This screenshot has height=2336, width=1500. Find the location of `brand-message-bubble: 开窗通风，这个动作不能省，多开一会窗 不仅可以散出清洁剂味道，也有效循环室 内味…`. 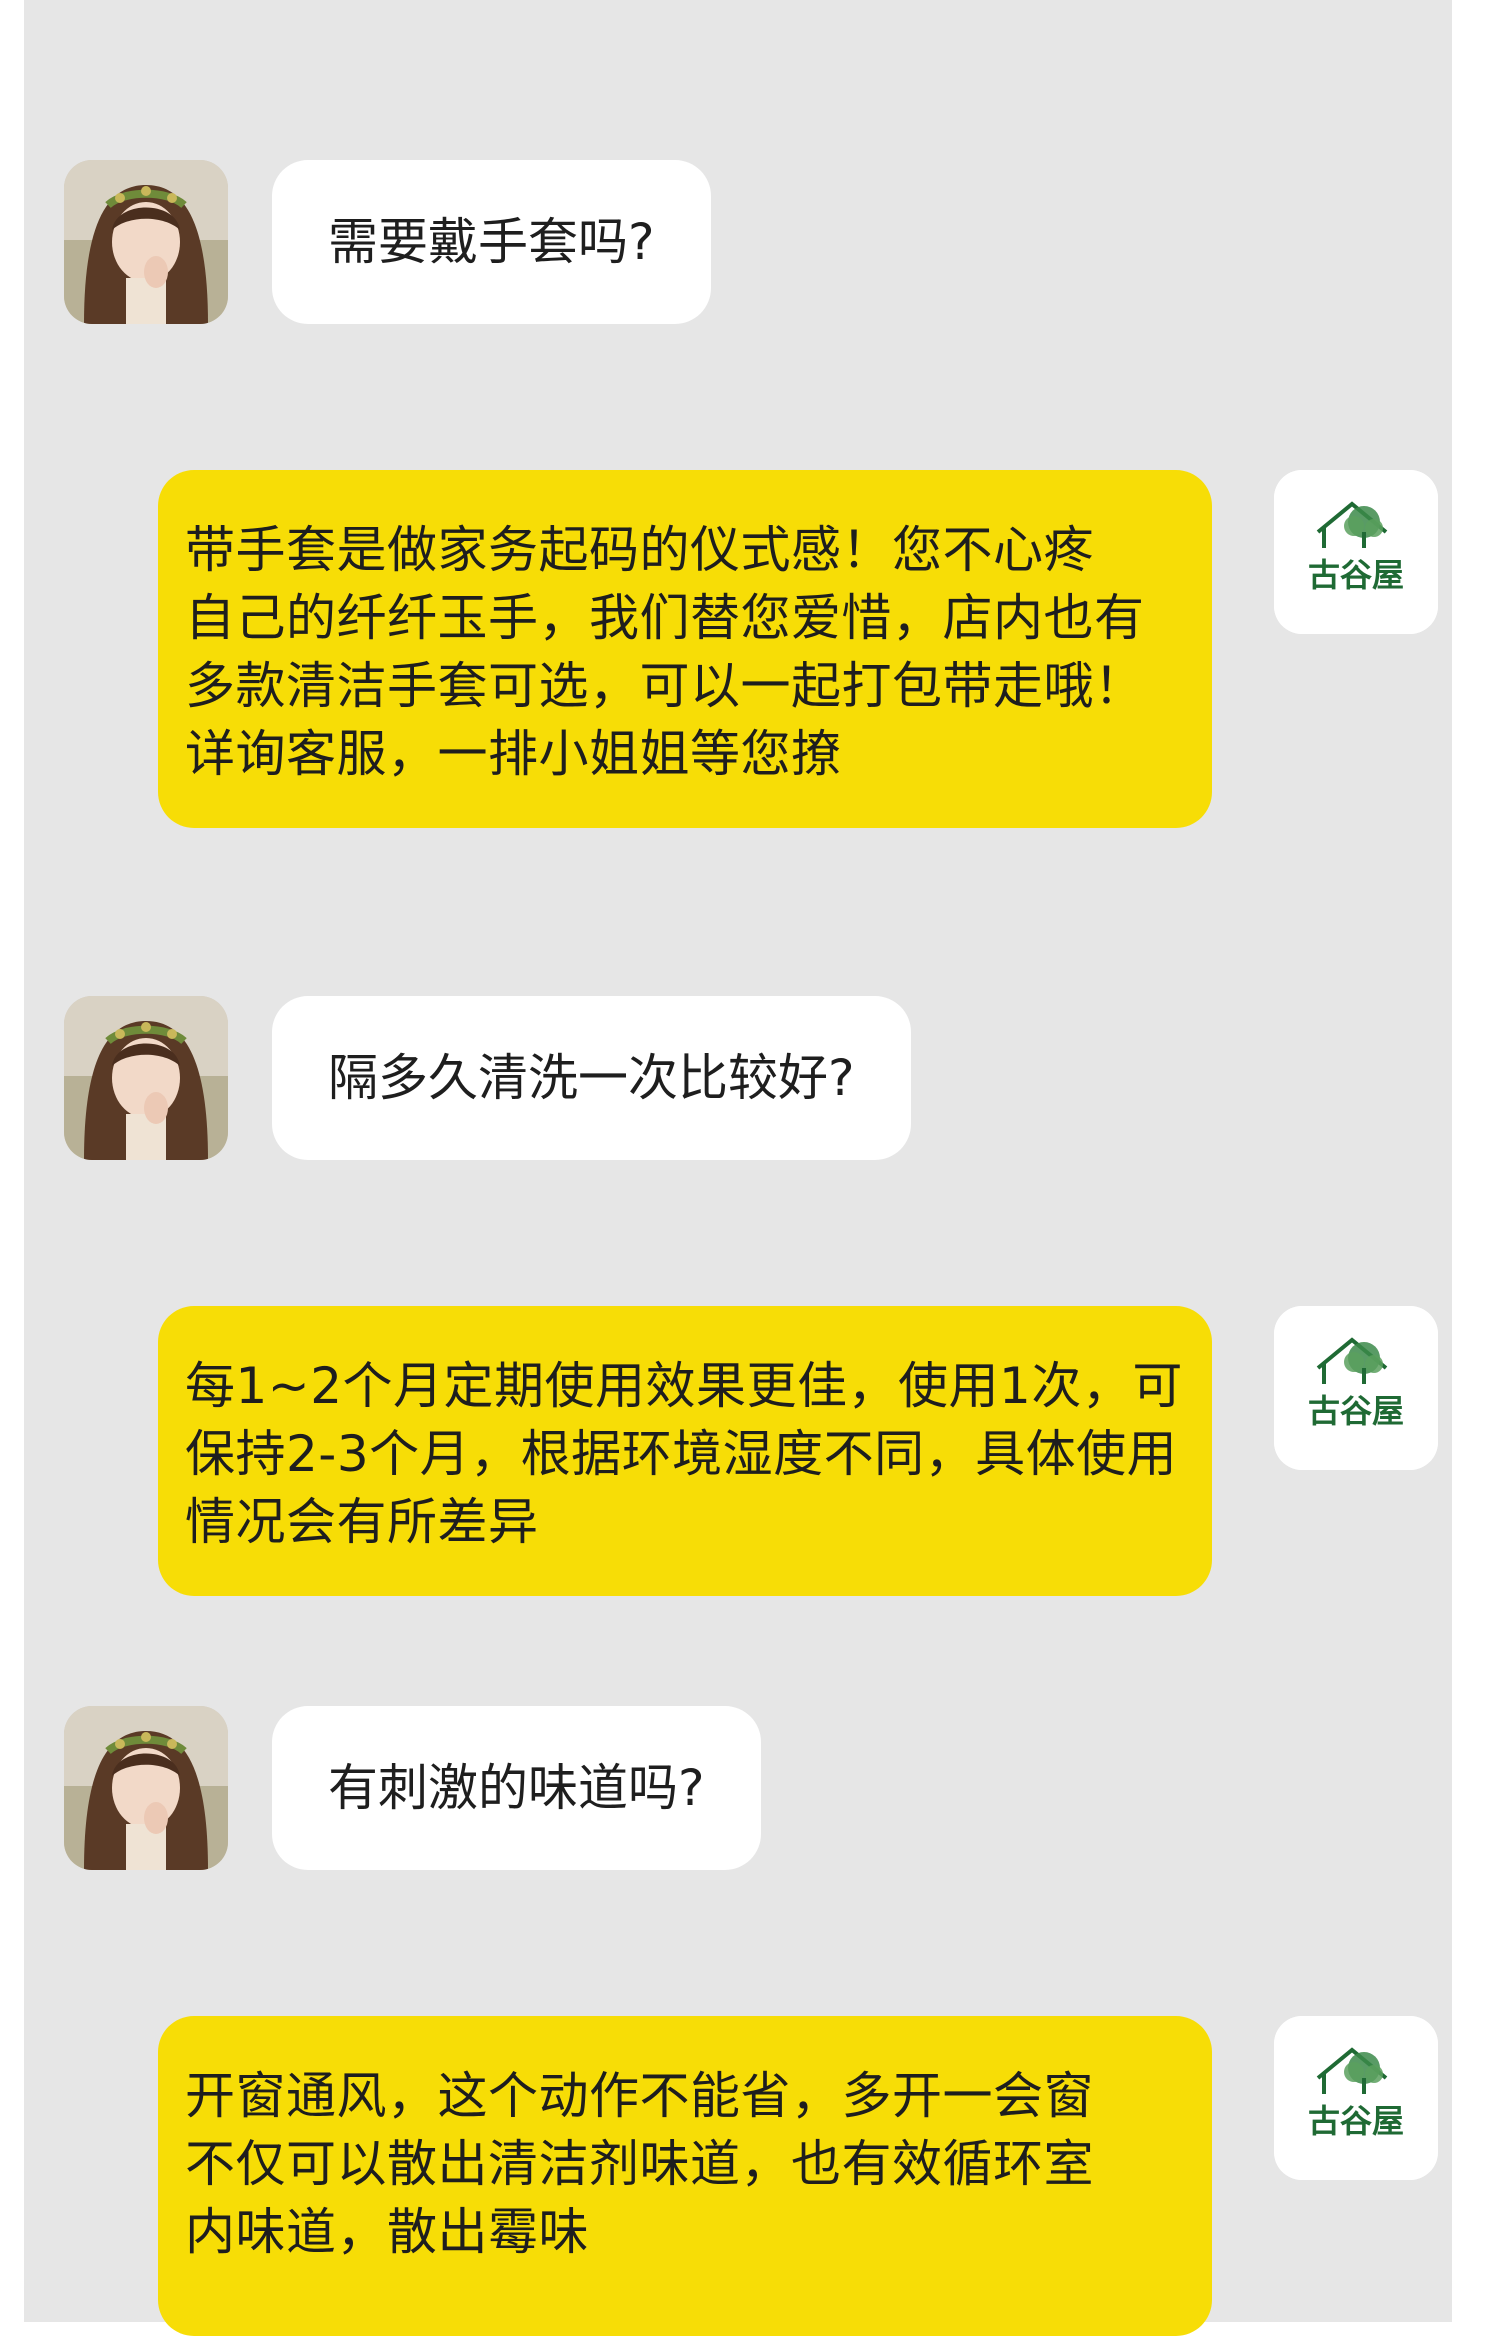

brand-message-bubble: 开窗通风，这个动作不能省，多开一会窗 不仅可以散出清洁剂味道，也有效循环室 内味… is located at coordinates (685, 2176).